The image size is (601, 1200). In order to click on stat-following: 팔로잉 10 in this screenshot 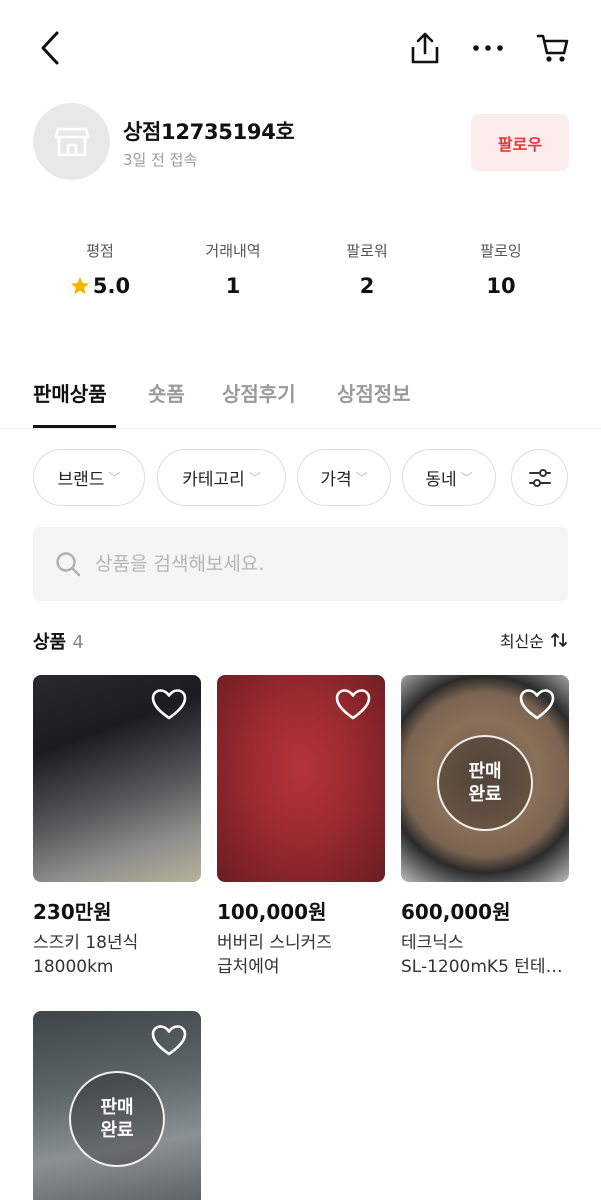, I will do `click(501, 269)`.